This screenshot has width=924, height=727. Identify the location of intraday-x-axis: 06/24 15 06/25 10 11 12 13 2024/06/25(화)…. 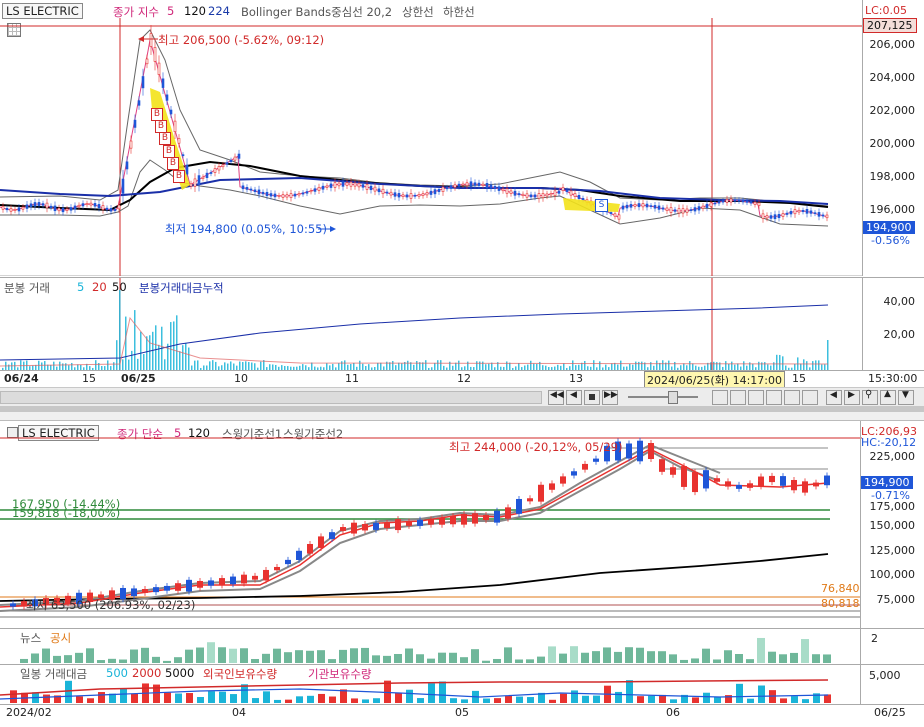
(462, 379).